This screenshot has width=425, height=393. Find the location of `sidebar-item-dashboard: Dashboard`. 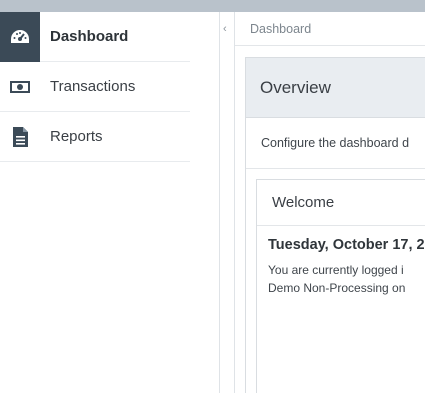

sidebar-item-dashboard: Dashboard is located at coordinates (95, 36).